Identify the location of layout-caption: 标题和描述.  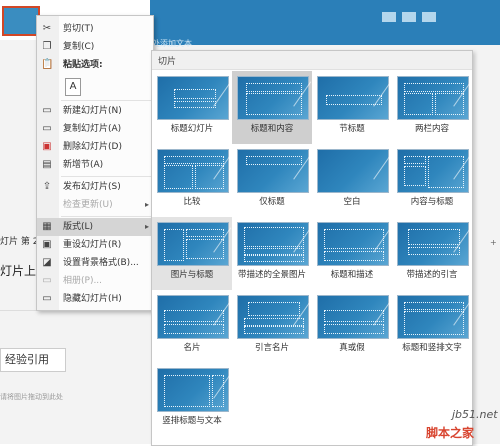
(352, 275).